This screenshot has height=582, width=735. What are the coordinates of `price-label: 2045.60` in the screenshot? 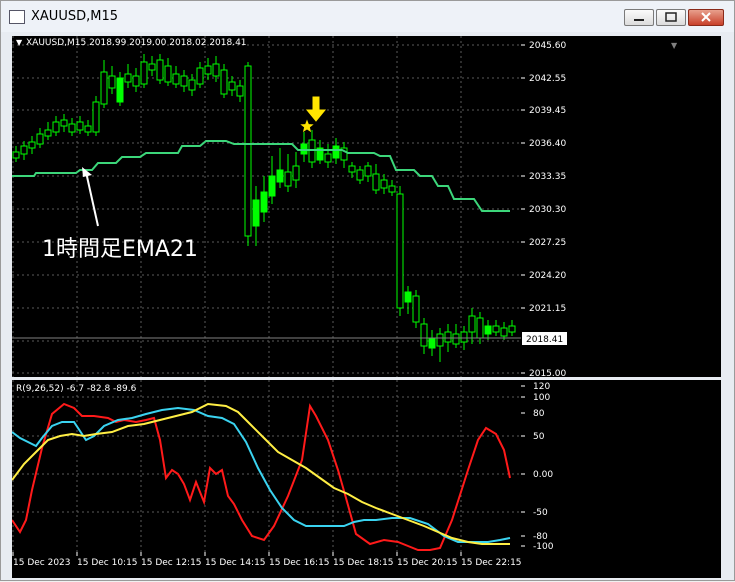 It's located at (543, 46).